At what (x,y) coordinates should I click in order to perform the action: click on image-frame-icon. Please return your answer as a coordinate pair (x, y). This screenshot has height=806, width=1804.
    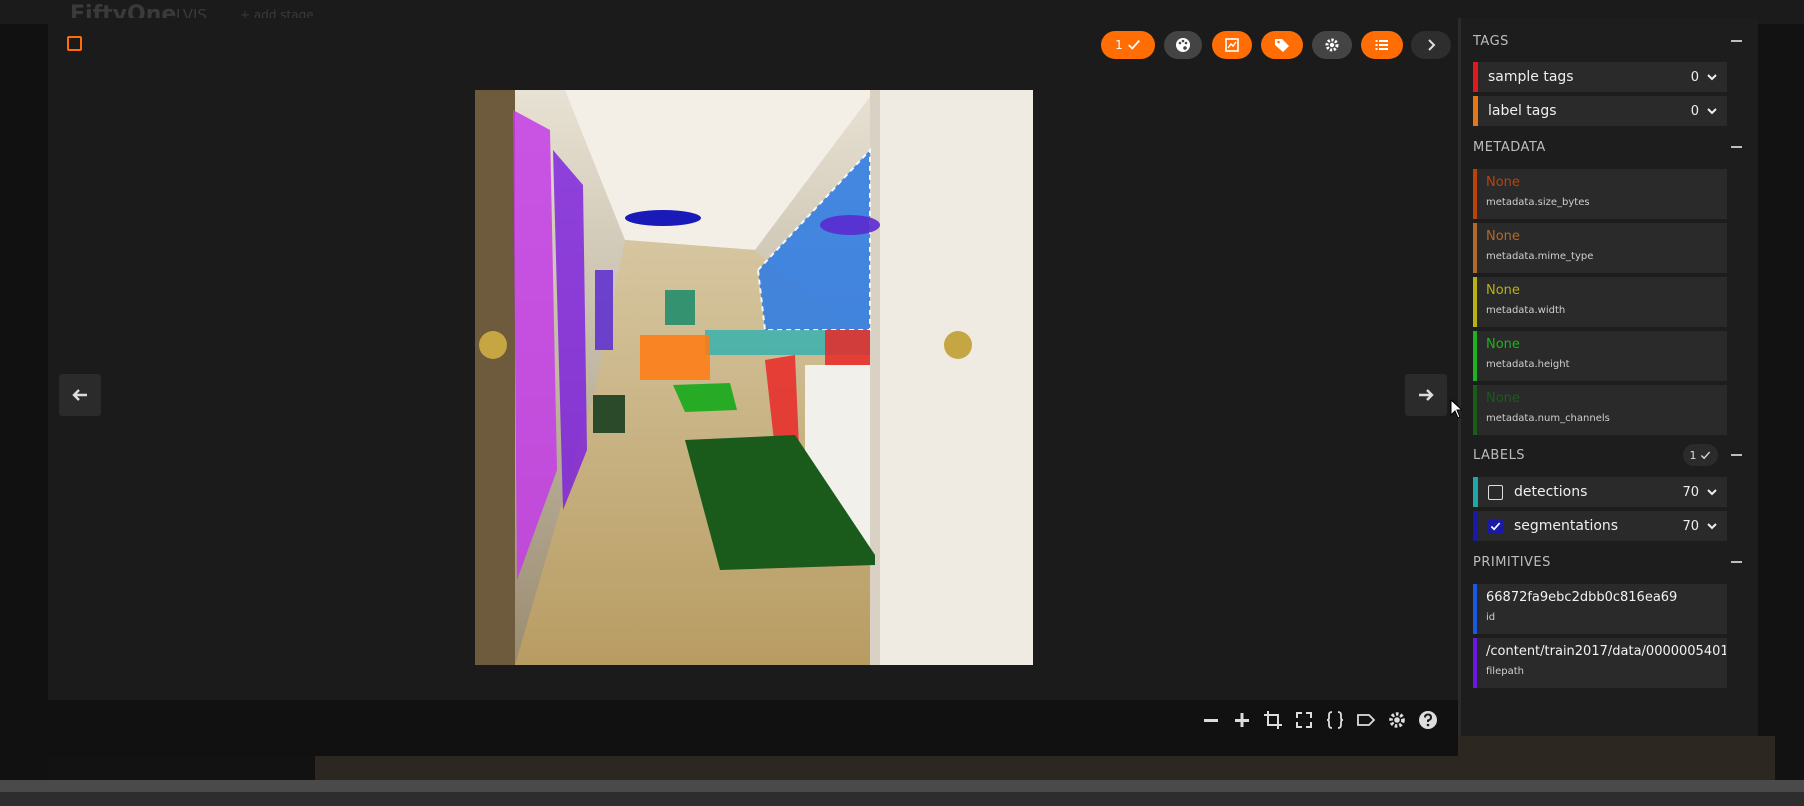
    Looking at the image, I should click on (1232, 45).